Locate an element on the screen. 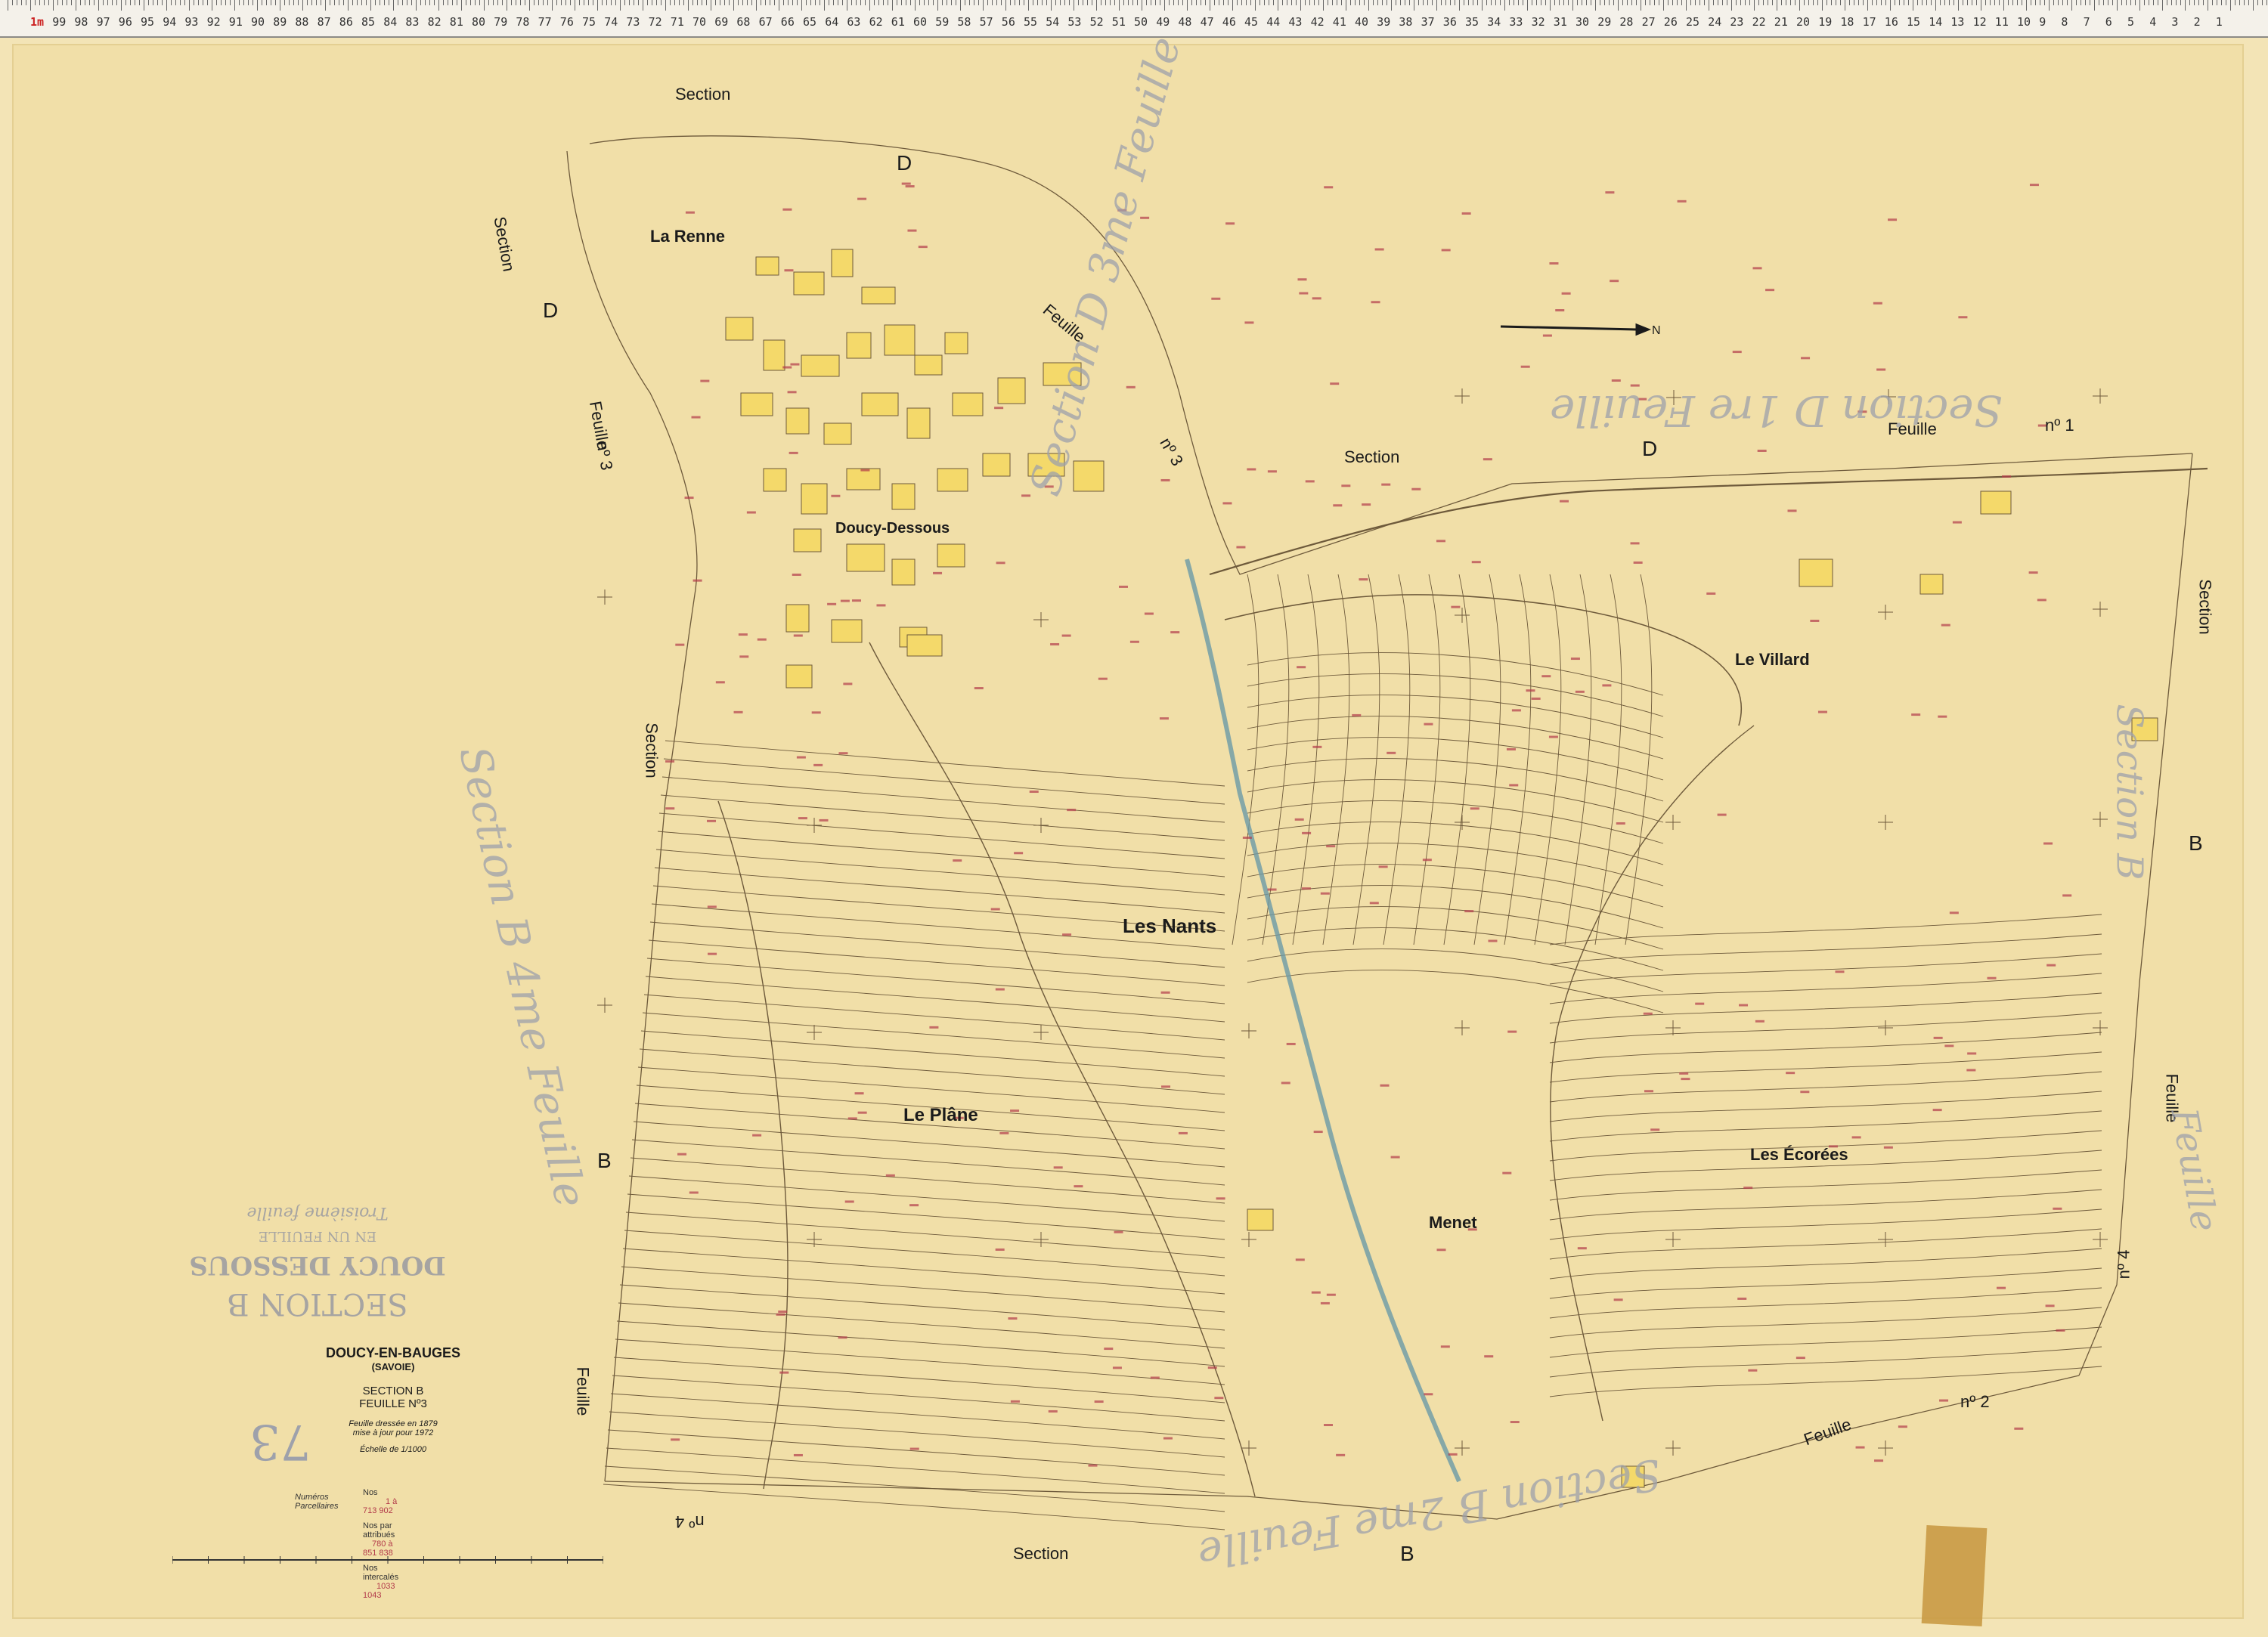  legend-row: Nos intercalés 1033 1043 is located at coordinates (381, 1582).